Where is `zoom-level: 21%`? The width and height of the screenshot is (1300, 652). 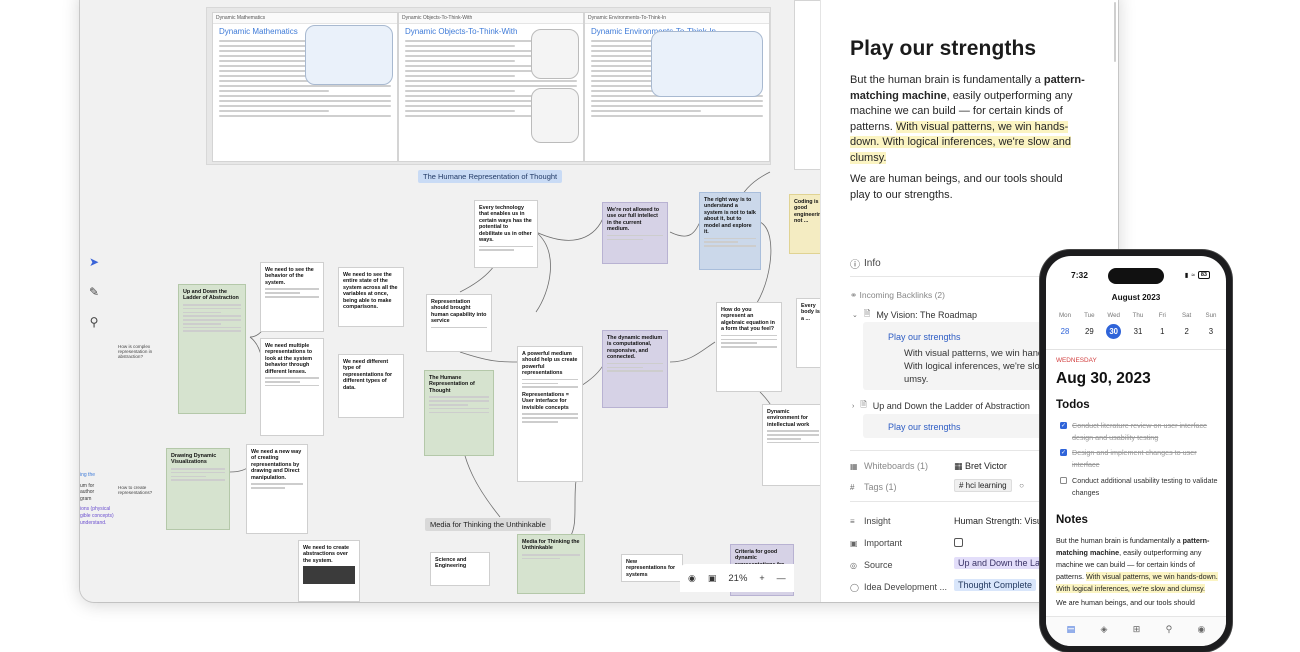
zoom-level: 21% is located at coordinates (737, 578).